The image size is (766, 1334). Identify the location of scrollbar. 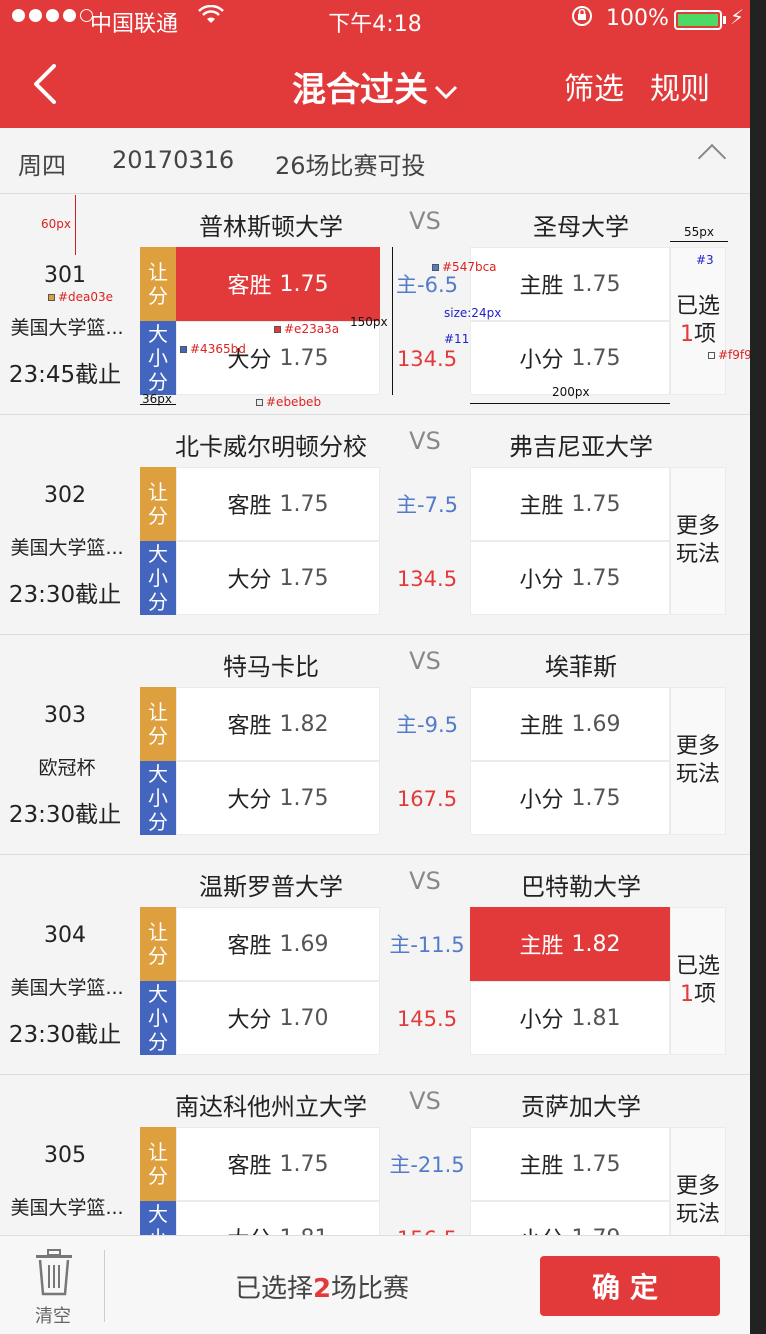
(758, 667).